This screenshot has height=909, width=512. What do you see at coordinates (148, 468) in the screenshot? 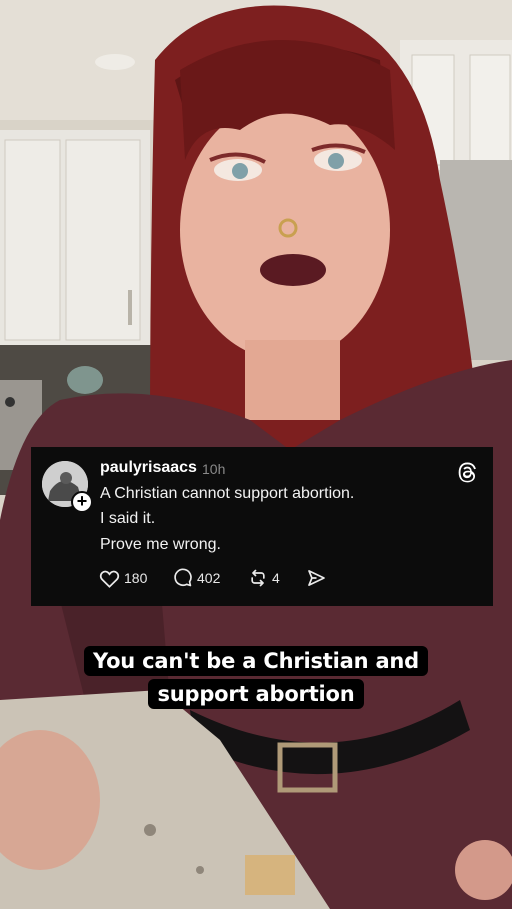
I see `post-username: paulyrisaacs` at bounding box center [148, 468].